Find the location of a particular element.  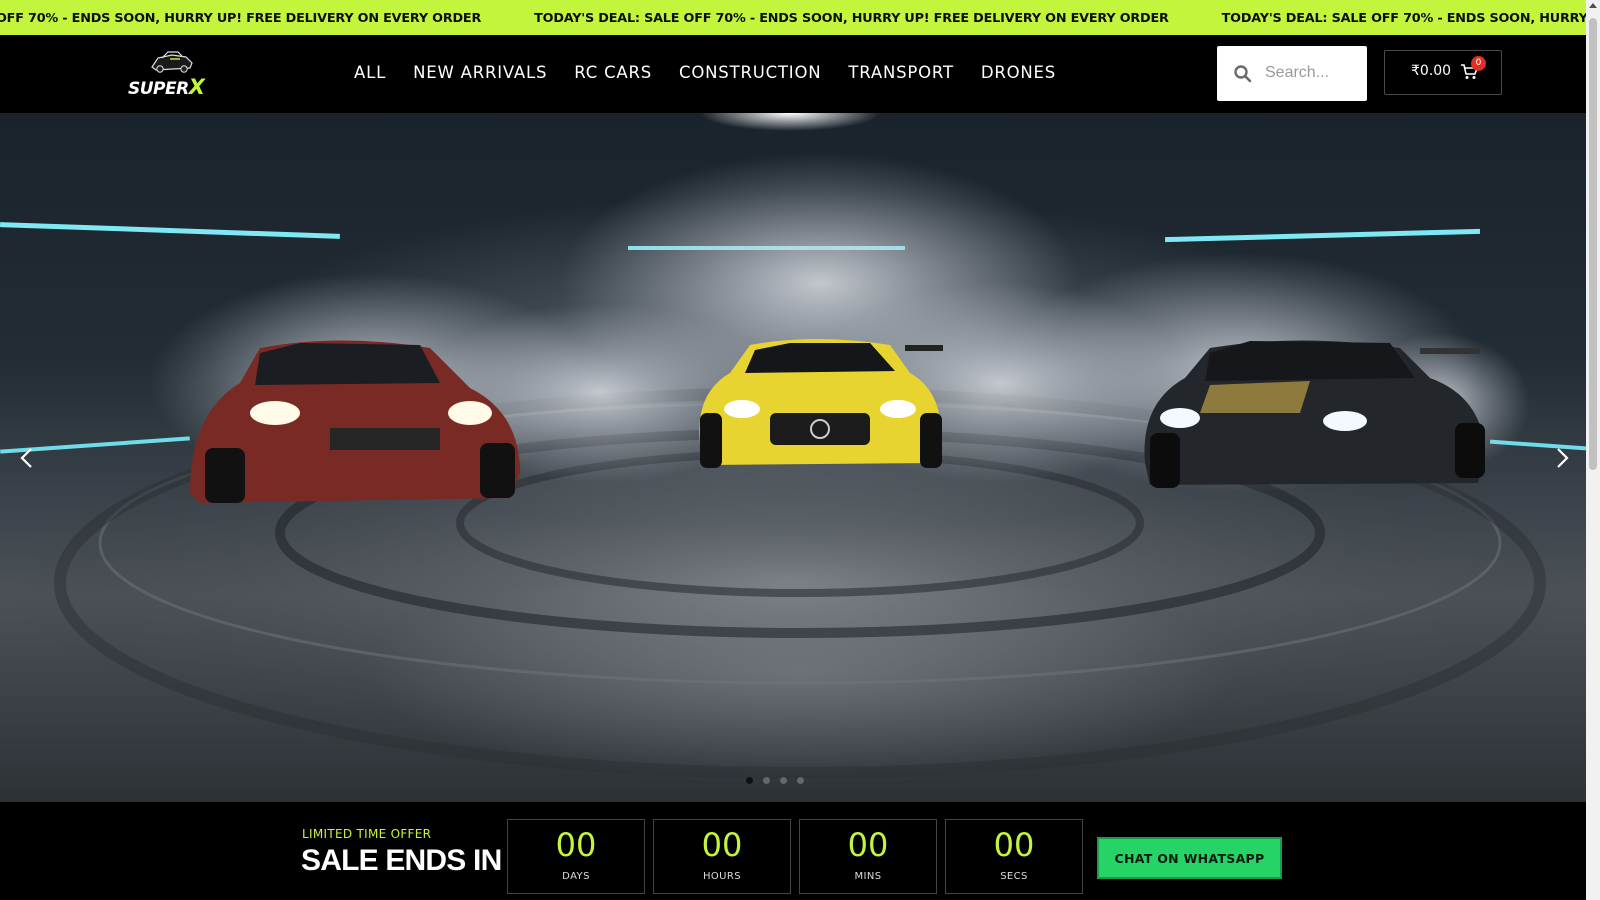

offer-label: LIMITED TIME OFFER is located at coordinates (367, 834).